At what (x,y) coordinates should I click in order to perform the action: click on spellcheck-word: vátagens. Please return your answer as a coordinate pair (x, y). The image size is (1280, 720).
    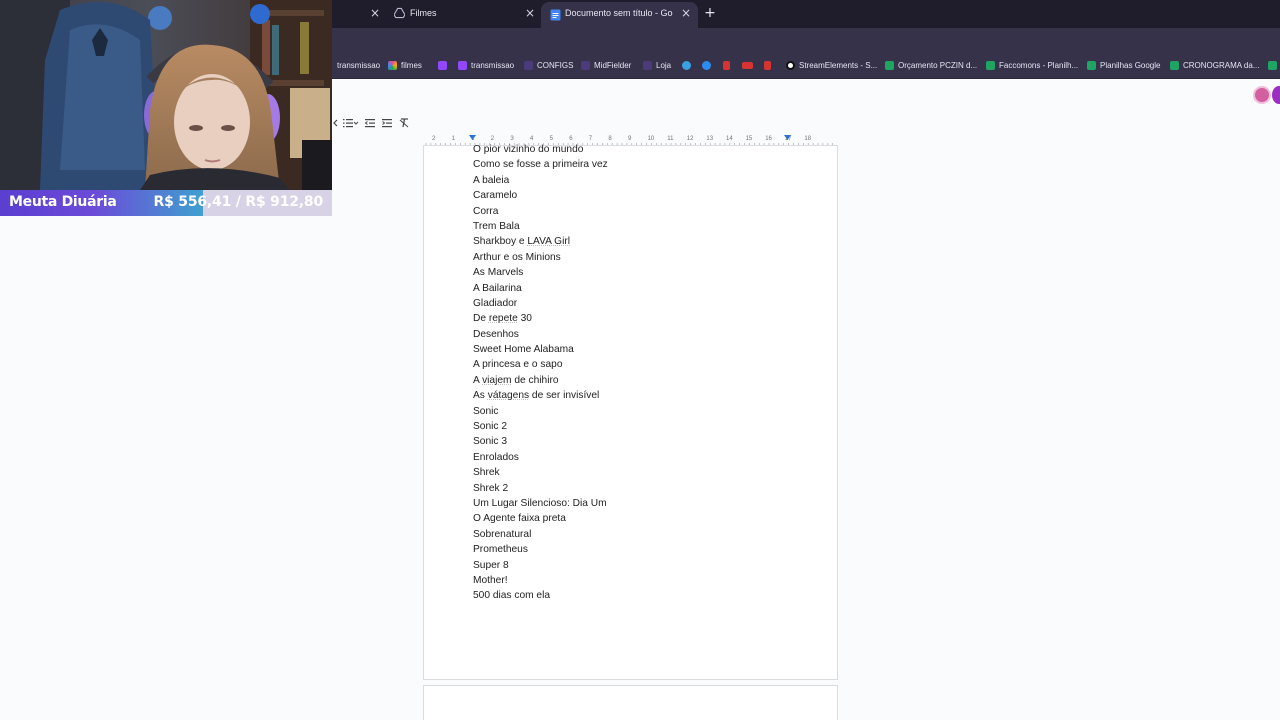
    Looking at the image, I should click on (508, 395).